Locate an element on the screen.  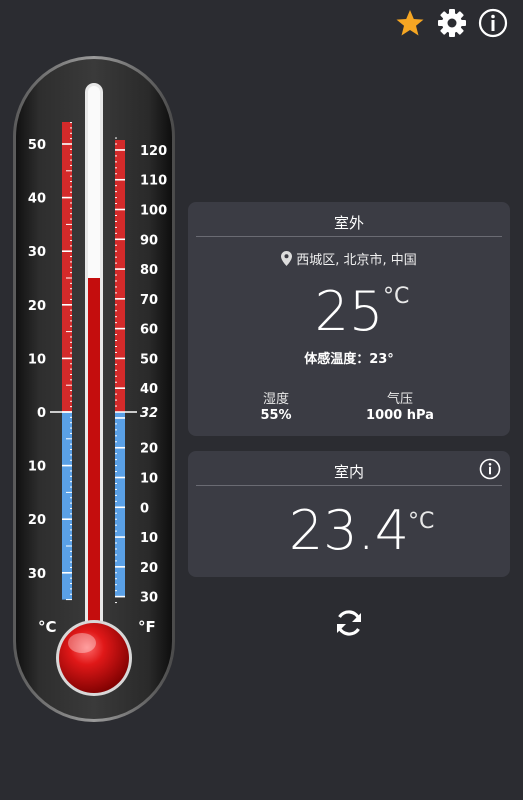
celsius-label: 0 is located at coordinates (41, 413).